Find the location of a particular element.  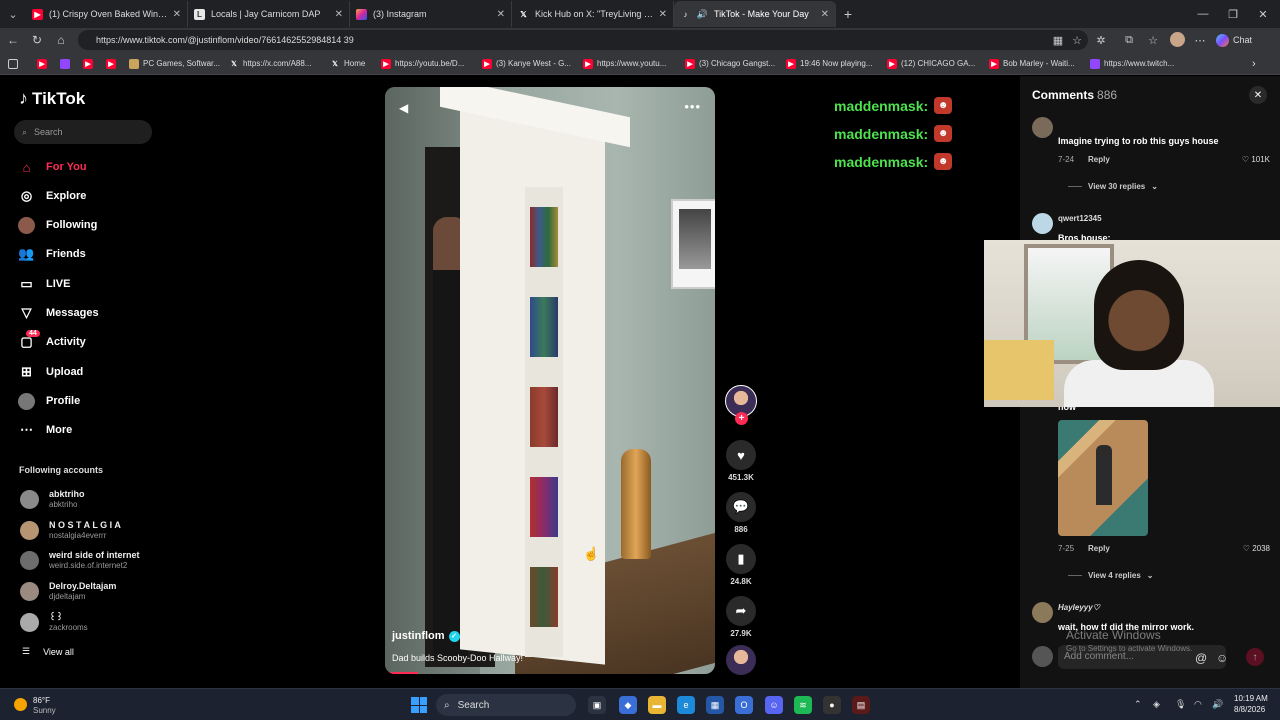

tray-overflow-icon: ⌃ is located at coordinates (1138, 704).